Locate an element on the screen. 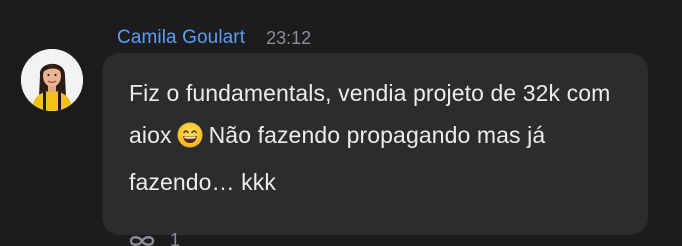 The image size is (682, 246). message-header: Camila Goulart 23:12 is located at coordinates (214, 38).